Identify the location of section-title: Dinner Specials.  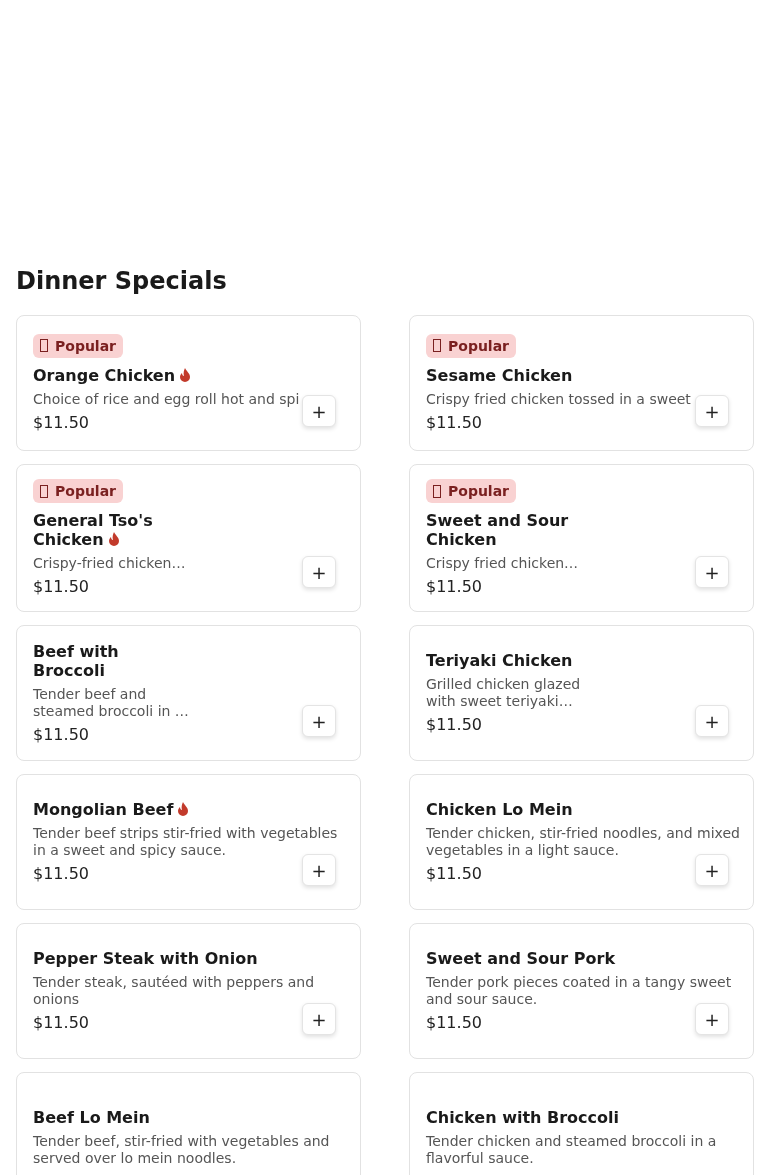
(122, 281).